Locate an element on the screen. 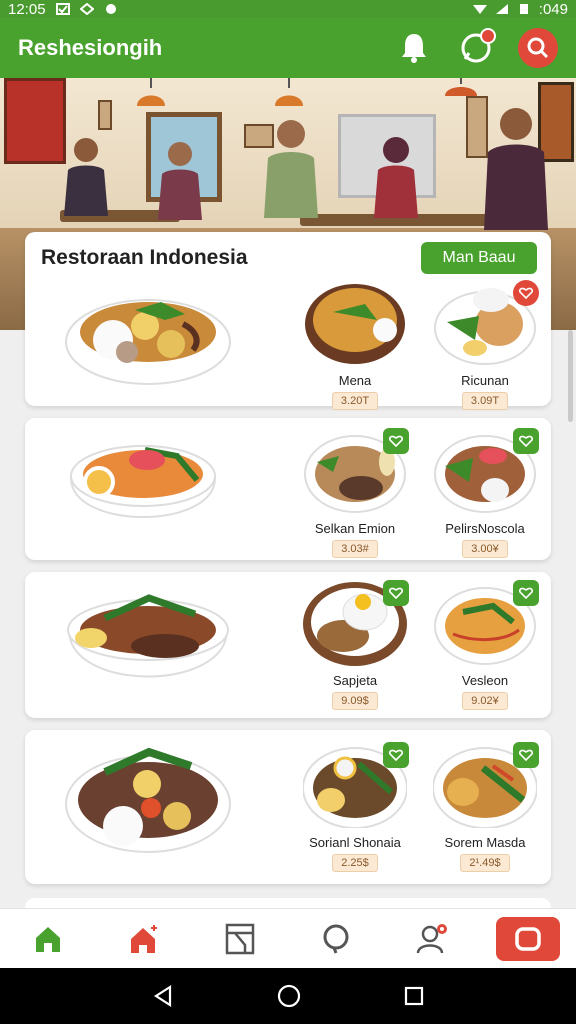 This screenshot has height=1024, width=576. dish-price: 2¹.49$ is located at coordinates (485, 863).